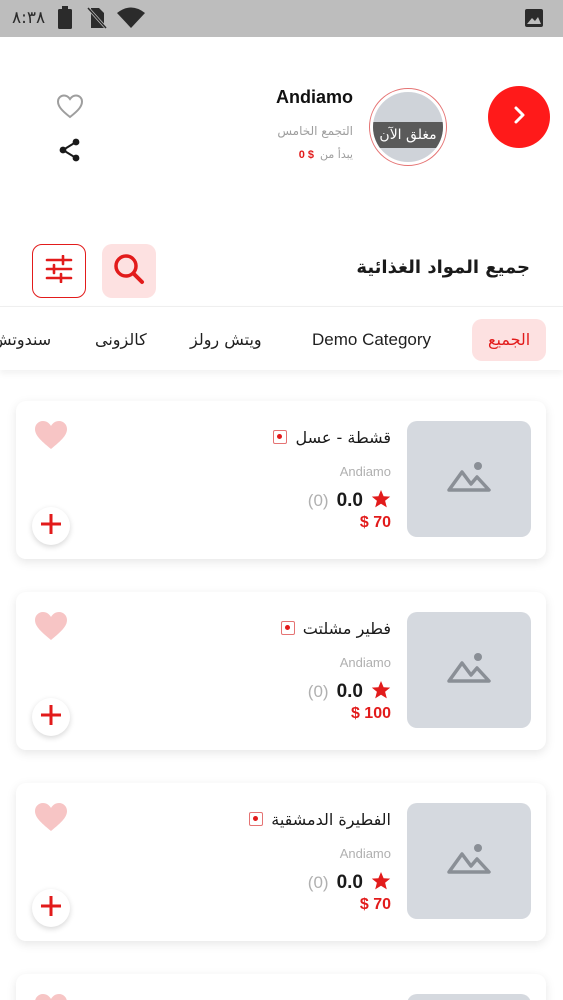 Image resolution: width=563 pixels, height=1000 pixels. I want to click on product-name-text: قشطة - عسل, so click(343, 437).